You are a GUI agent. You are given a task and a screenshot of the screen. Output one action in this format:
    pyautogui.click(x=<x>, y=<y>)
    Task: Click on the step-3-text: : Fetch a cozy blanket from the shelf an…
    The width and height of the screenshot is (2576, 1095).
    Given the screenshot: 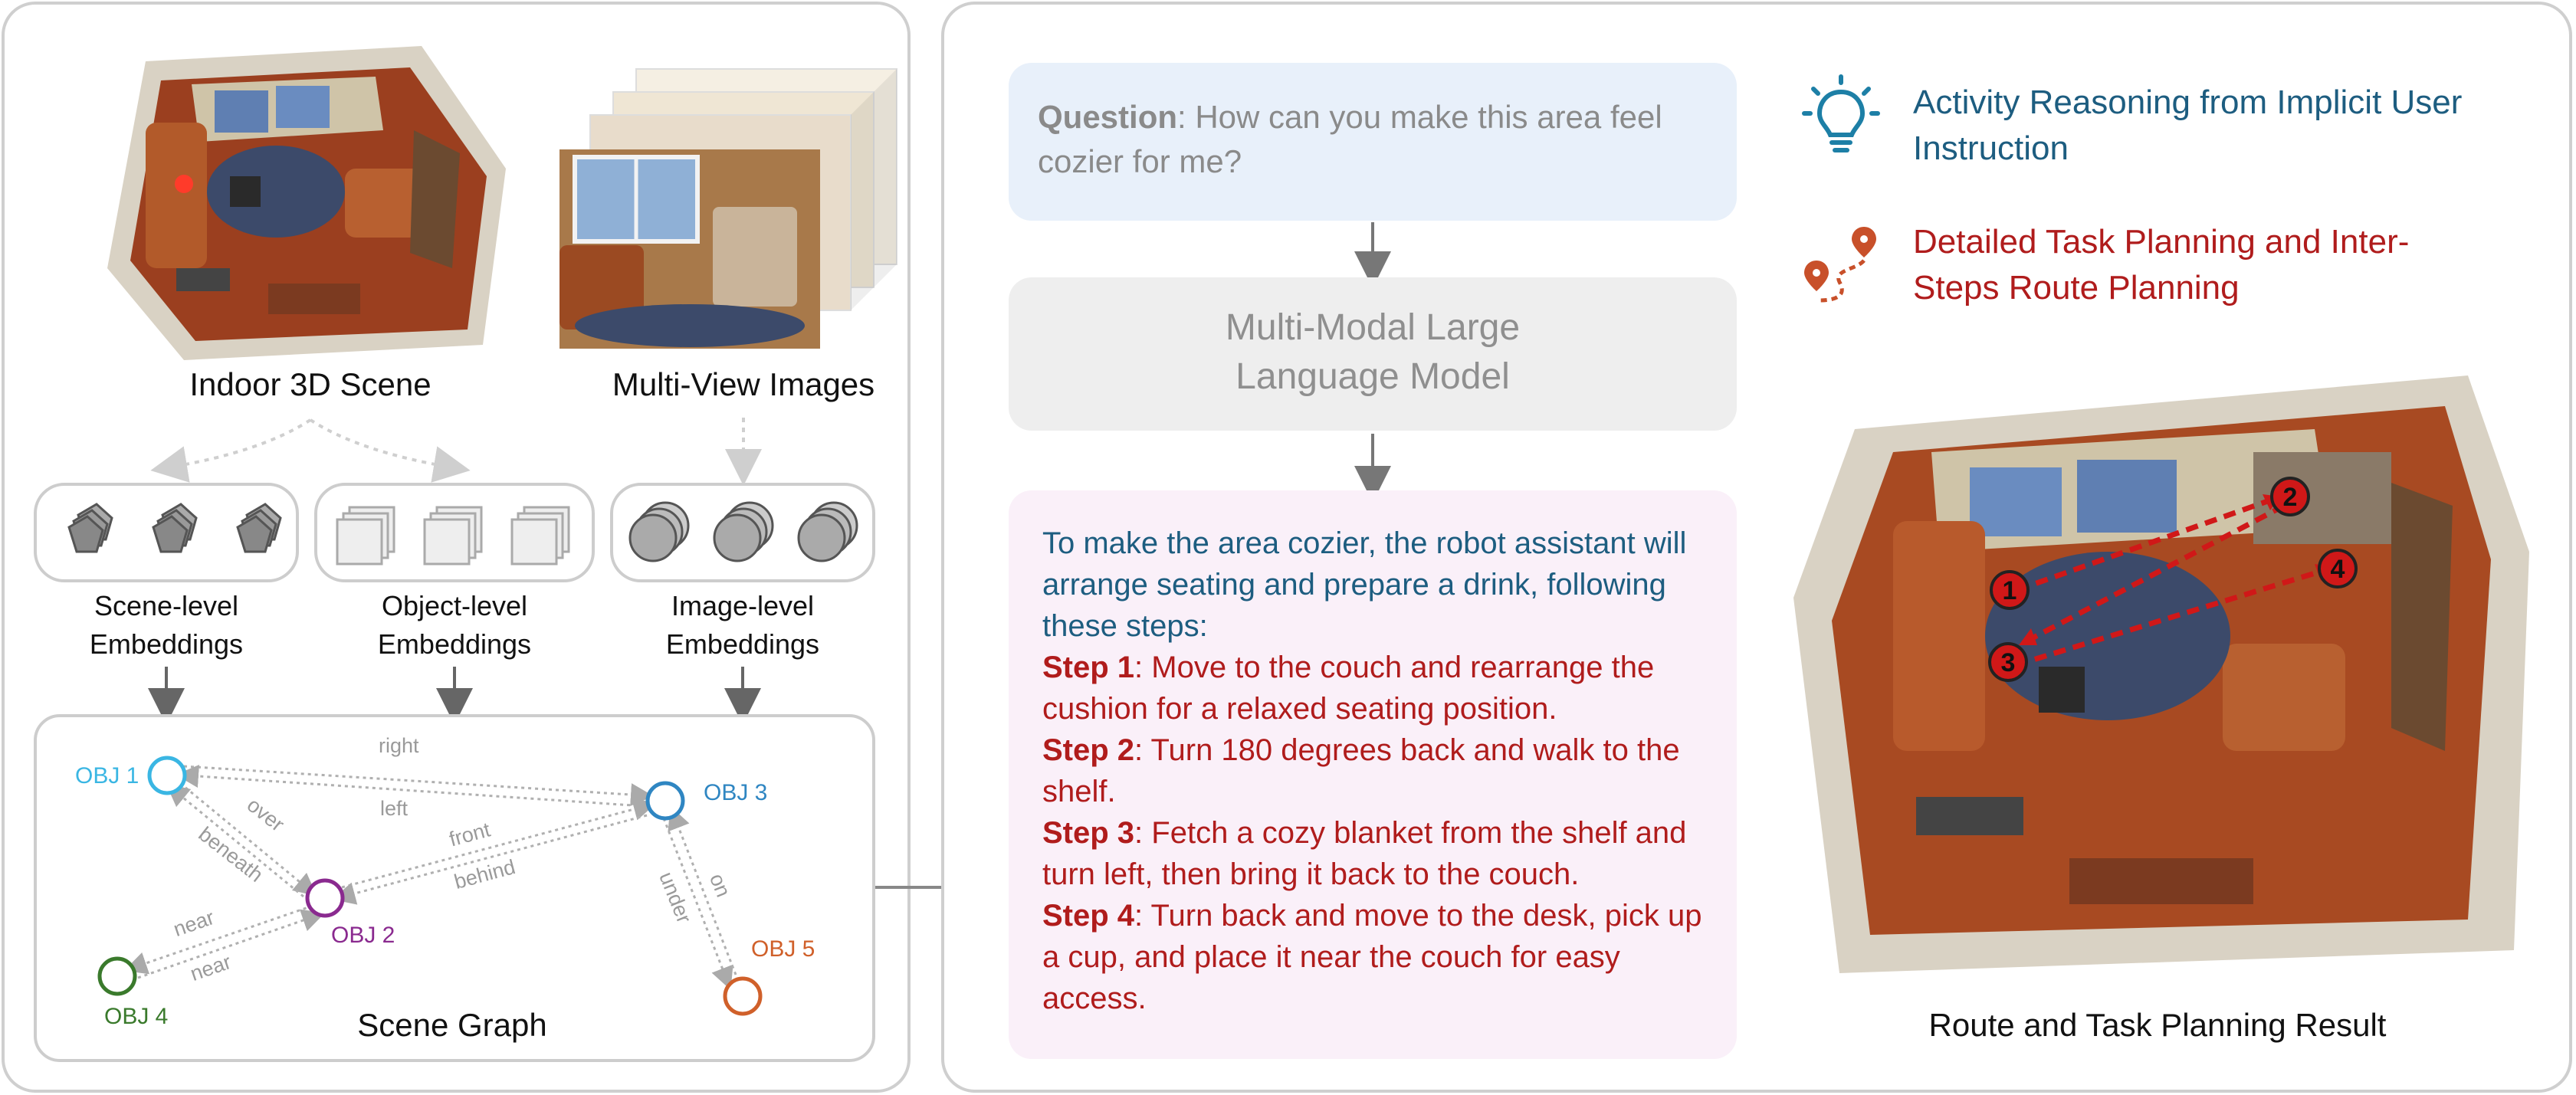 What is the action you would take?
    pyautogui.click(x=1364, y=854)
    